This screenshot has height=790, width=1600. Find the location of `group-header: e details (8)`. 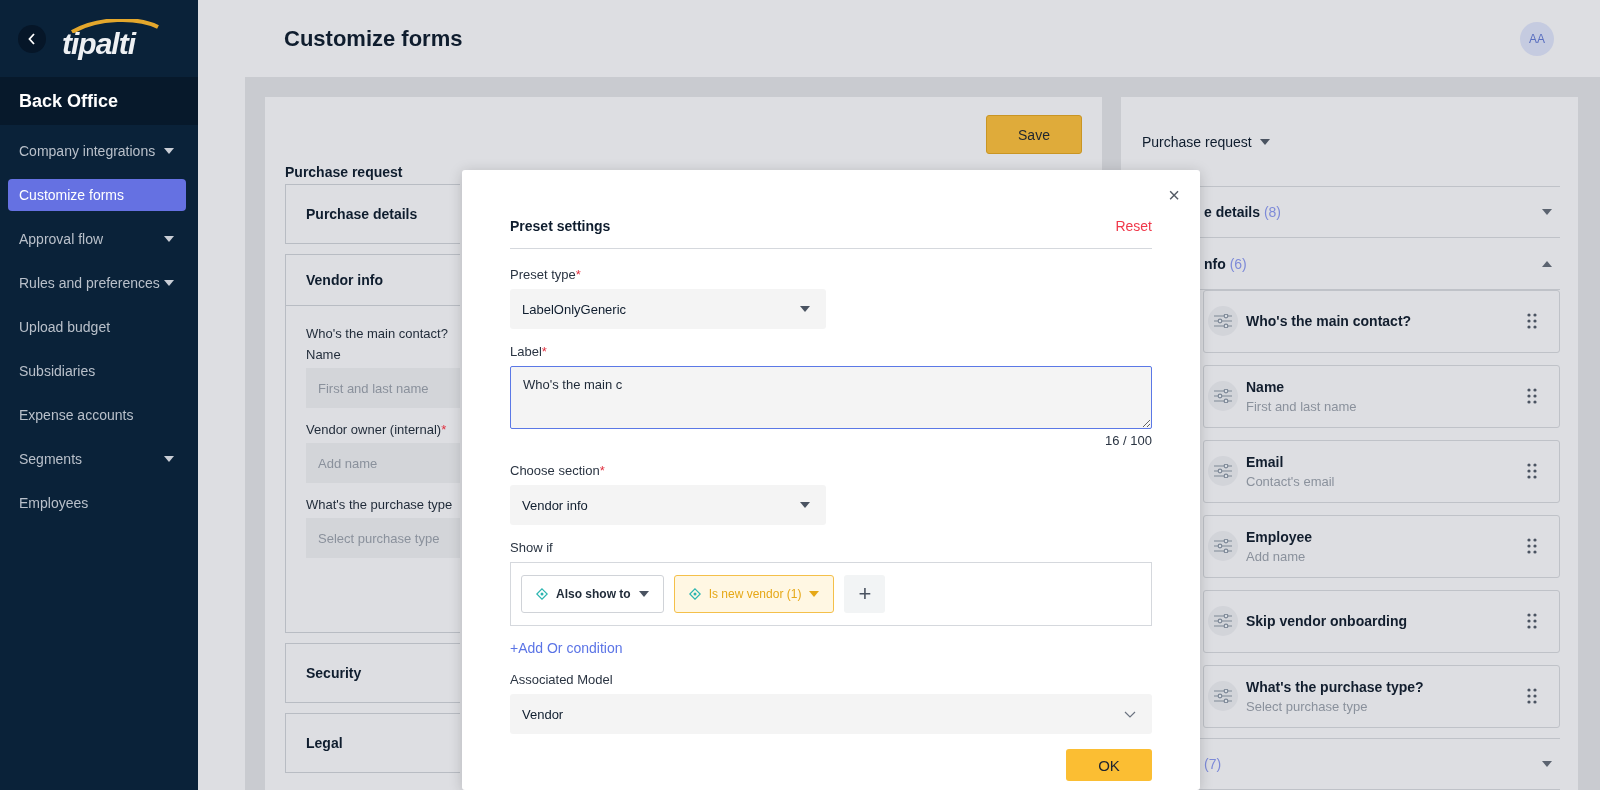

group-header: e details (8) is located at coordinates (1243, 212).